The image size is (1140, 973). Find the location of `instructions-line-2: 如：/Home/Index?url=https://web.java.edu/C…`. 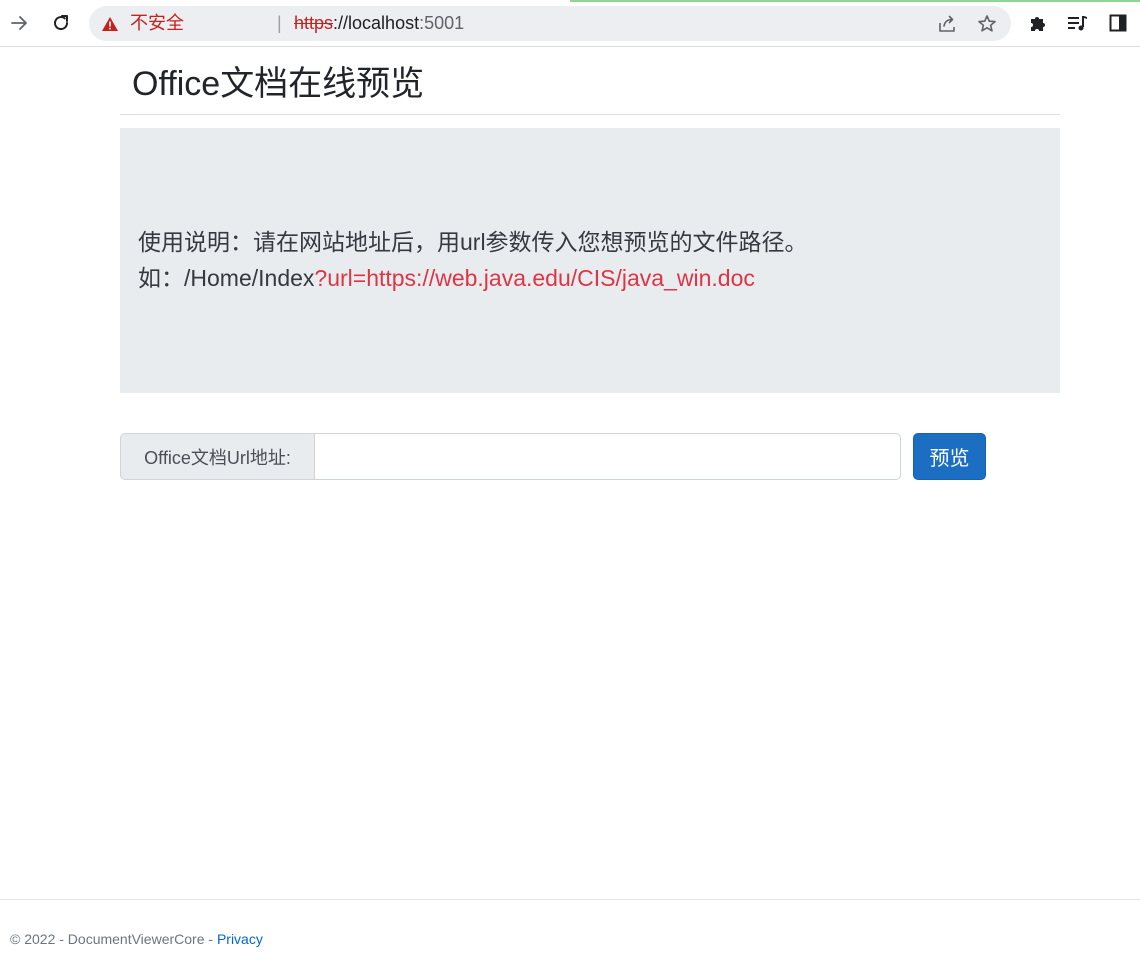

instructions-line-2: 如：/Home/Index?url=https://web.java.edu/C… is located at coordinates (473, 278).